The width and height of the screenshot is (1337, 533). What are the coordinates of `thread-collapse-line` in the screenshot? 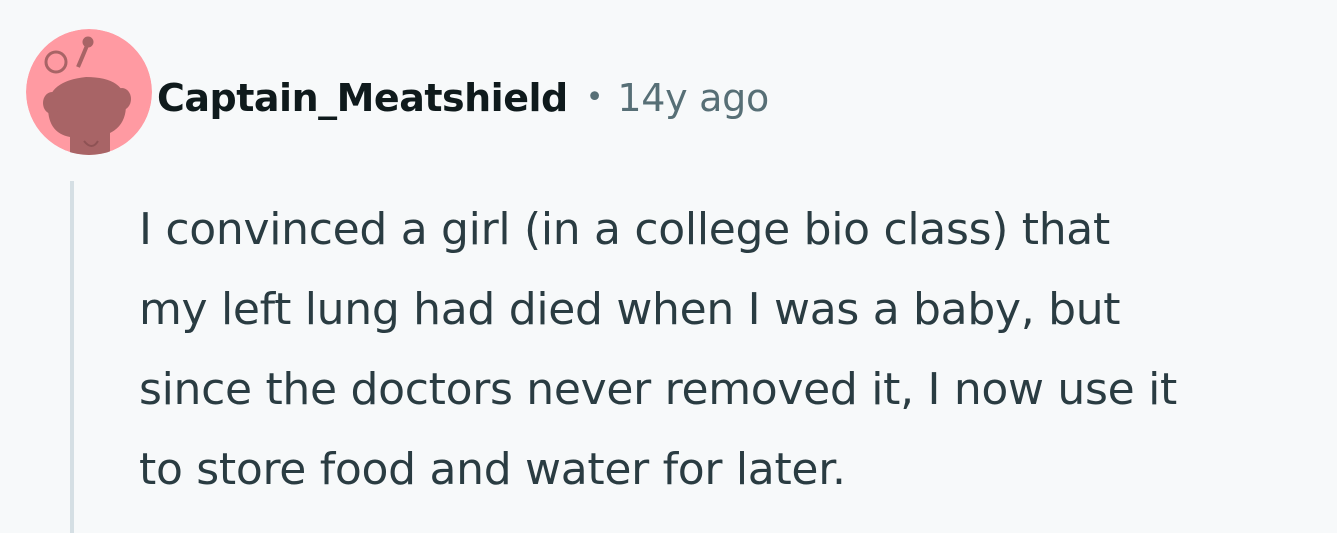 It's located at (72, 357).